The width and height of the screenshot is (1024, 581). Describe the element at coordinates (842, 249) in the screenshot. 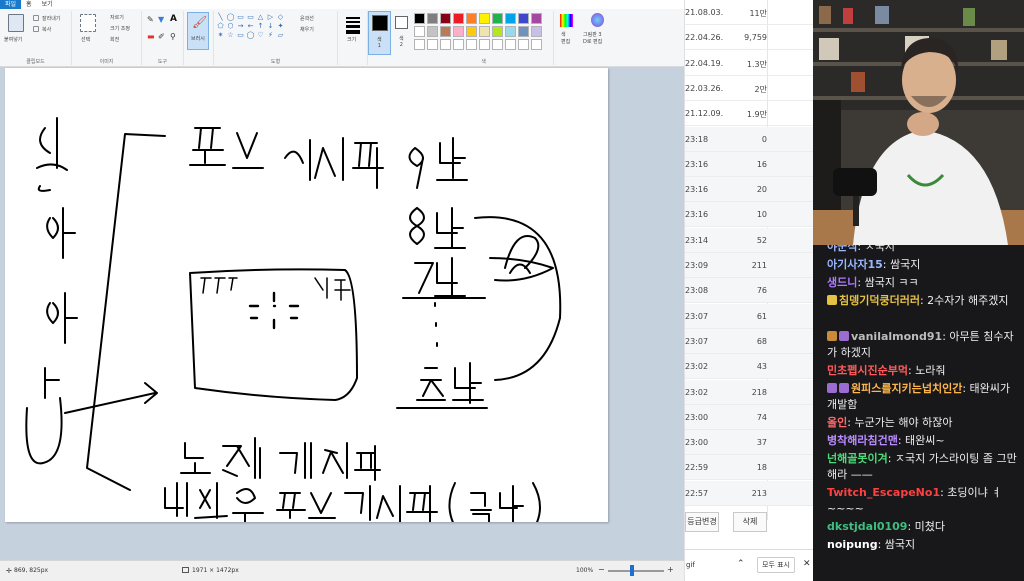

I see `chat-username: 야군식` at that location.